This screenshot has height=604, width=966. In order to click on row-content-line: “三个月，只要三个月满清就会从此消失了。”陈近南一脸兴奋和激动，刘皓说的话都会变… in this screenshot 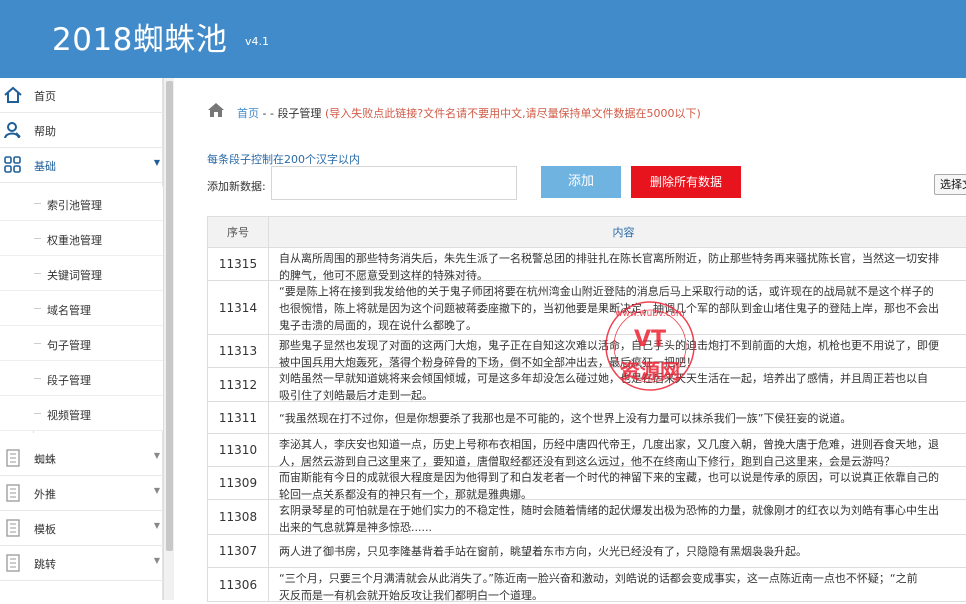, I will do `click(598, 578)`.